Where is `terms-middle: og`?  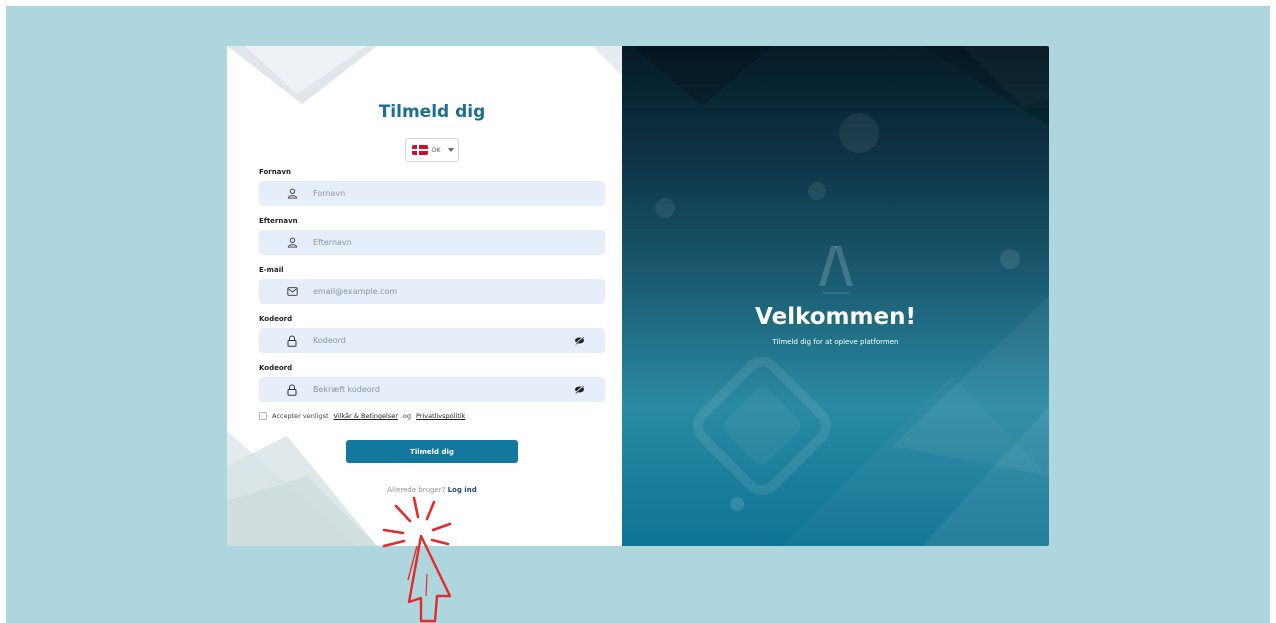 terms-middle: og is located at coordinates (406, 416).